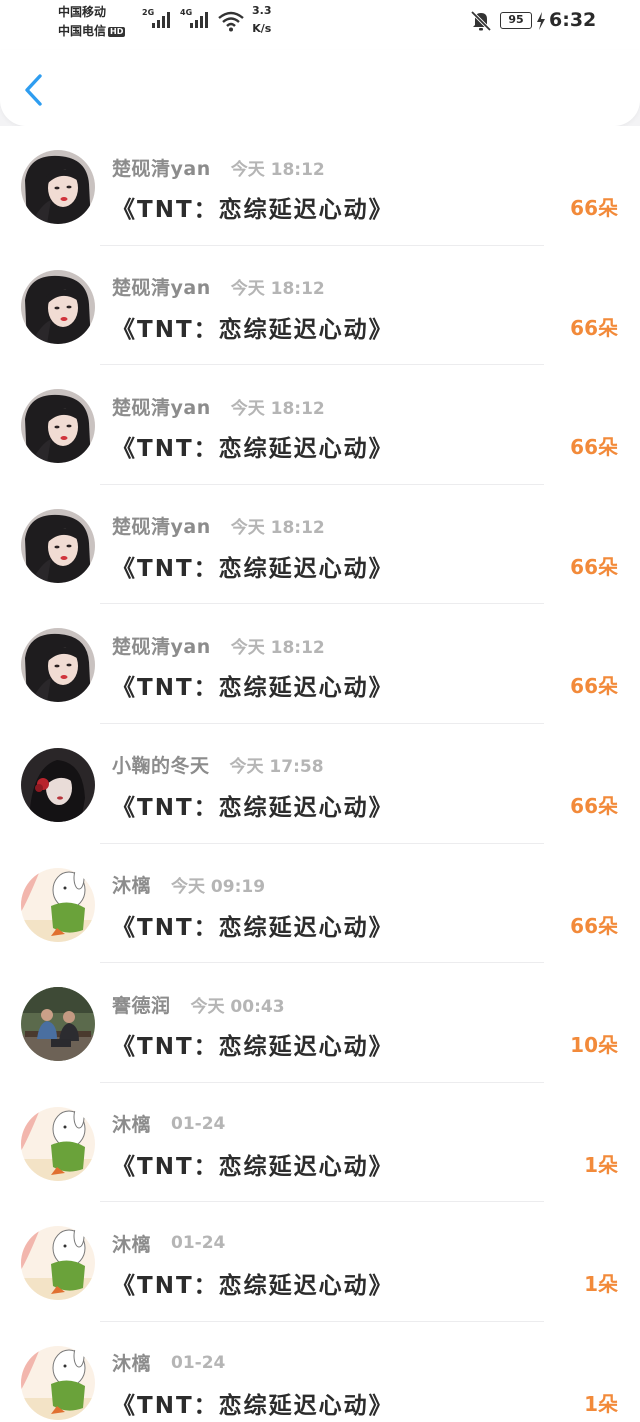  I want to click on list-item-10: 沐樆 01-24 《TNT：恋综延迟心动》 1朵, so click(320, 1262).